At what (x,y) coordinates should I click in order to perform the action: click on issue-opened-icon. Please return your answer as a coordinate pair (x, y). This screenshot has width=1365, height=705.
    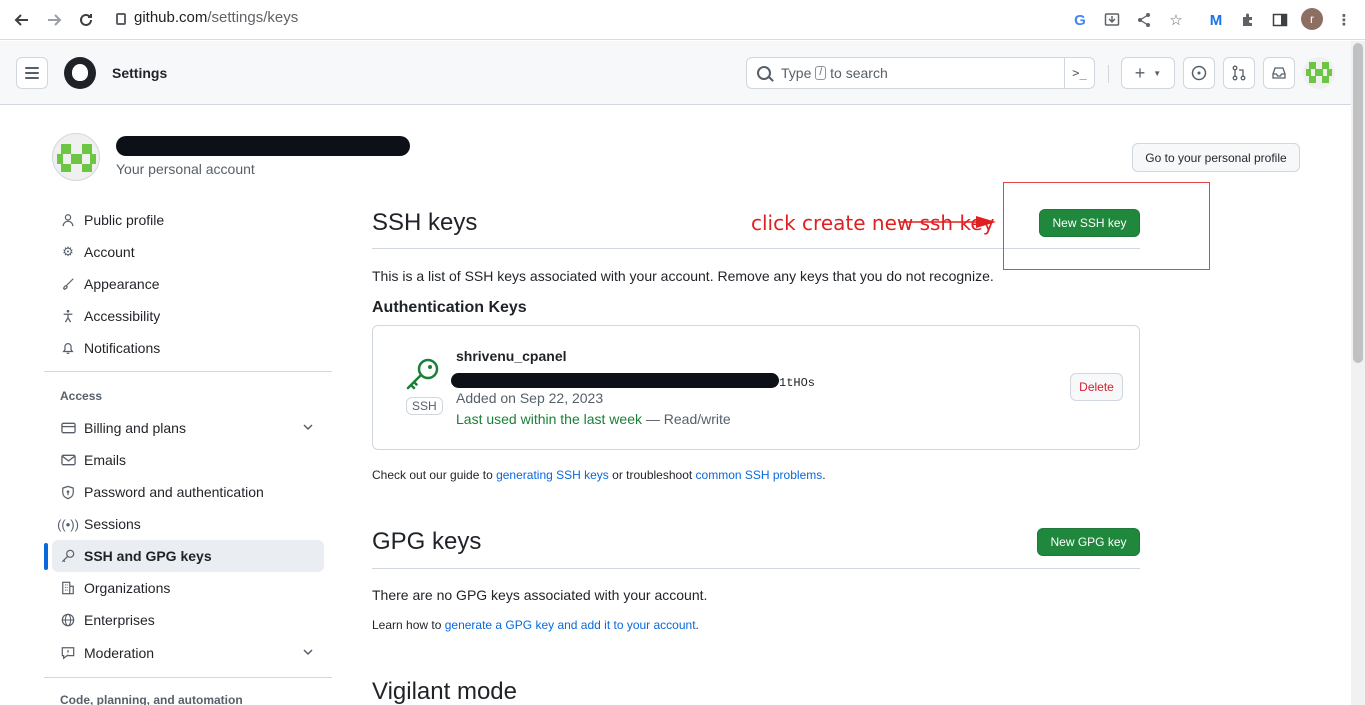
    Looking at the image, I should click on (1199, 73).